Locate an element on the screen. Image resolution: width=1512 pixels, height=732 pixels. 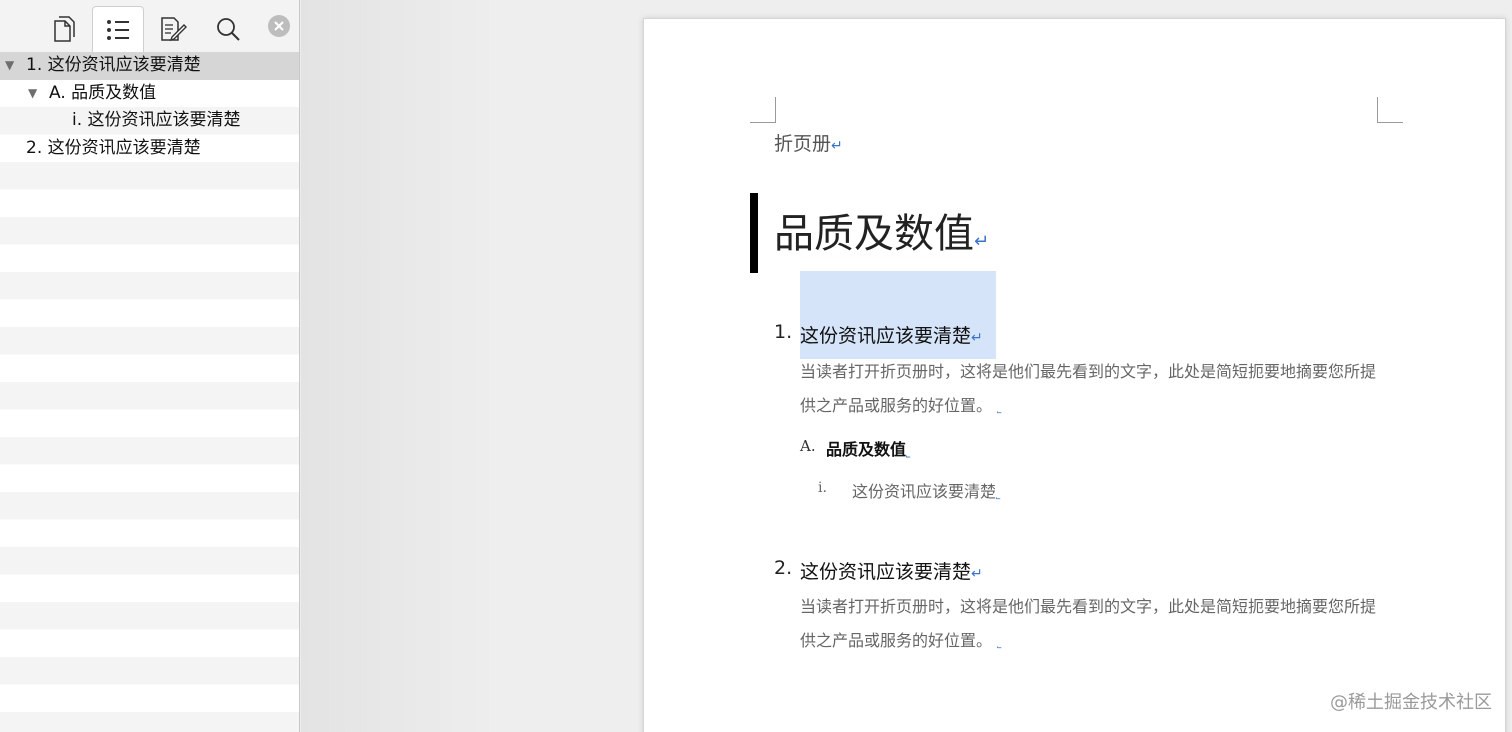
pages-tab is located at coordinates (63, 29).